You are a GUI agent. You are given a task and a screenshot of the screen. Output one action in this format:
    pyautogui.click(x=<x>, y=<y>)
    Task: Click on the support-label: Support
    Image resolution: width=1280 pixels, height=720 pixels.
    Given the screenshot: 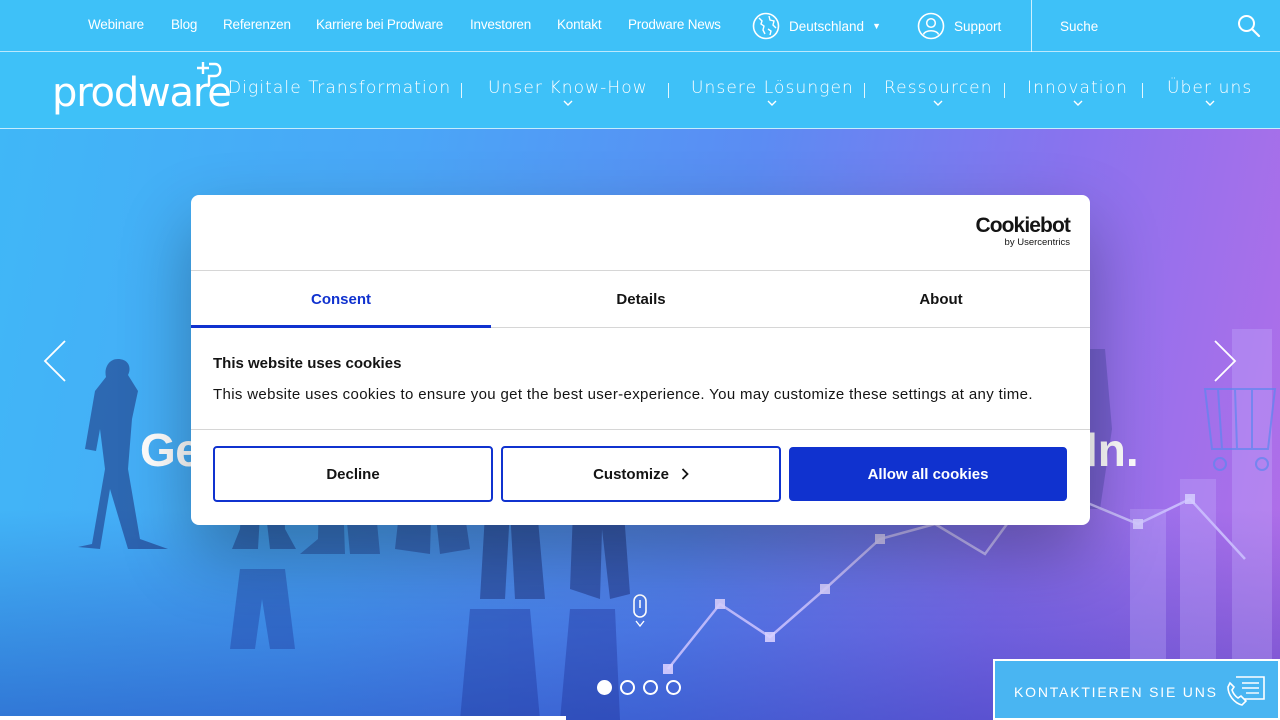 What is the action you would take?
    pyautogui.click(x=978, y=26)
    